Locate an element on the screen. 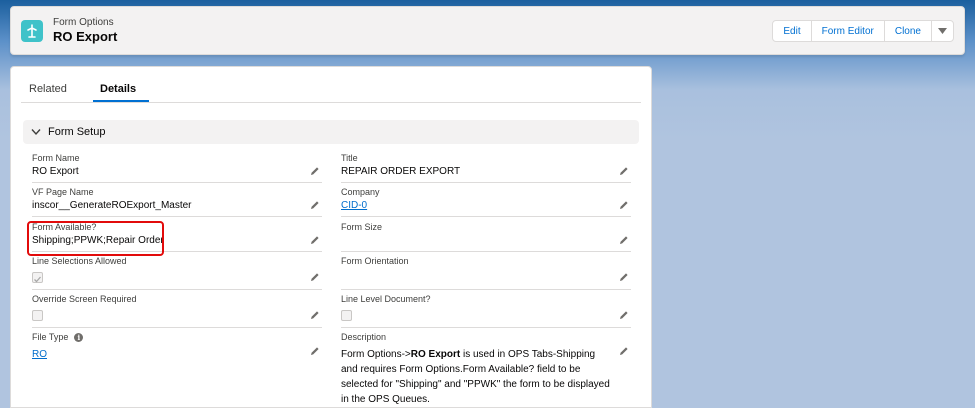 The image size is (975, 408). field-form-orientation: Form Orientation is located at coordinates (486, 273).